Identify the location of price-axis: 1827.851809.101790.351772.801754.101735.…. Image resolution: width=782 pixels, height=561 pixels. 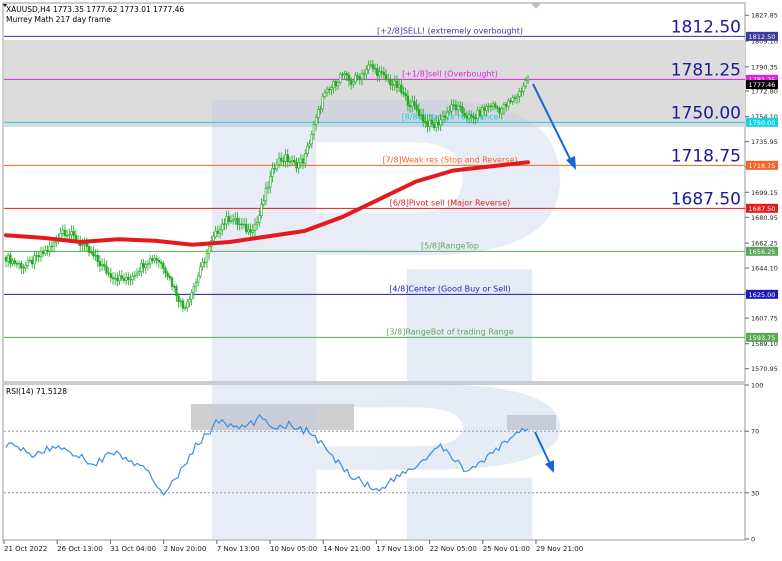
(761, 192).